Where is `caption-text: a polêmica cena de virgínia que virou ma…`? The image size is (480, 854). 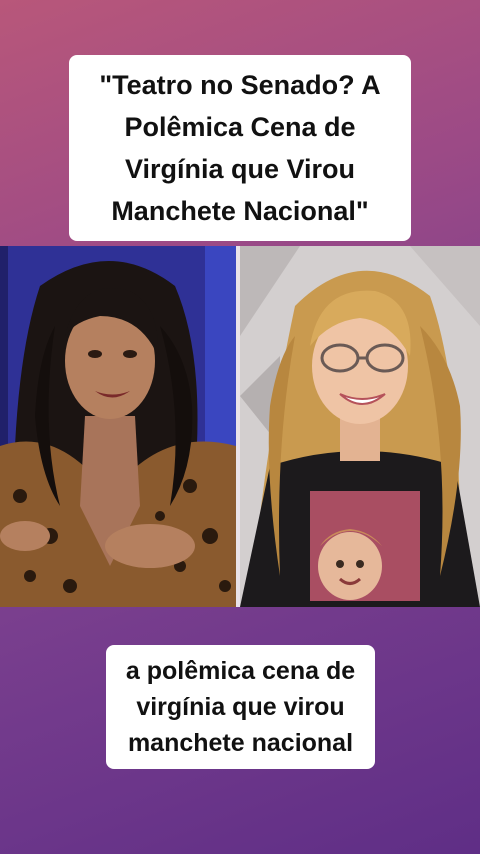
caption-text: a polêmica cena de virgínia que virou ma… is located at coordinates (240, 707).